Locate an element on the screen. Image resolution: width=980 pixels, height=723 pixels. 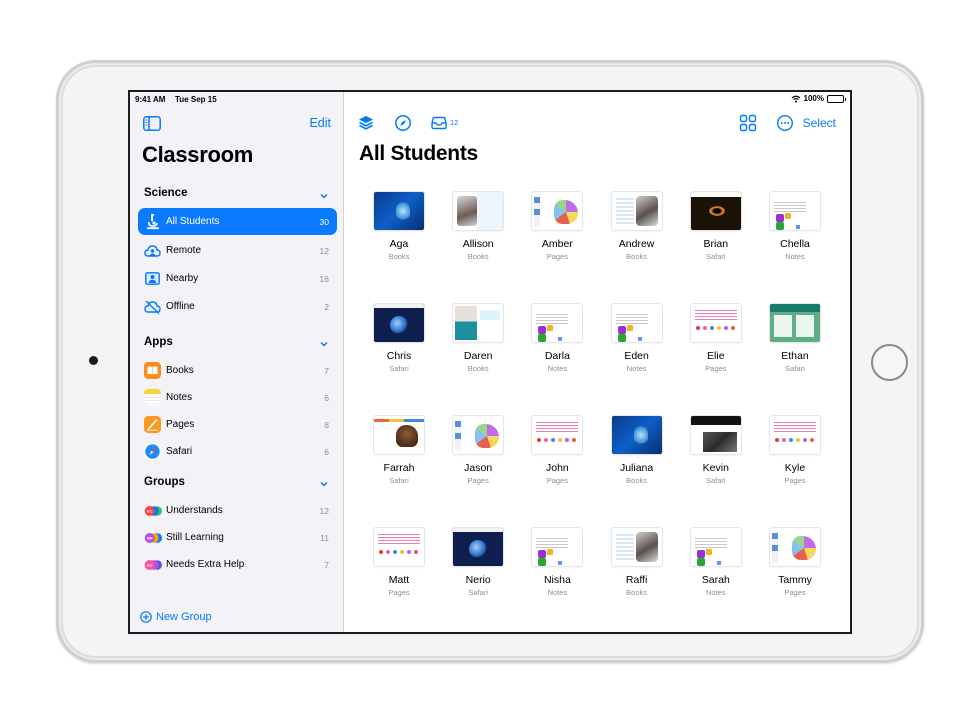
student-tile: Kevin Safari is located at coordinates (716, 466).